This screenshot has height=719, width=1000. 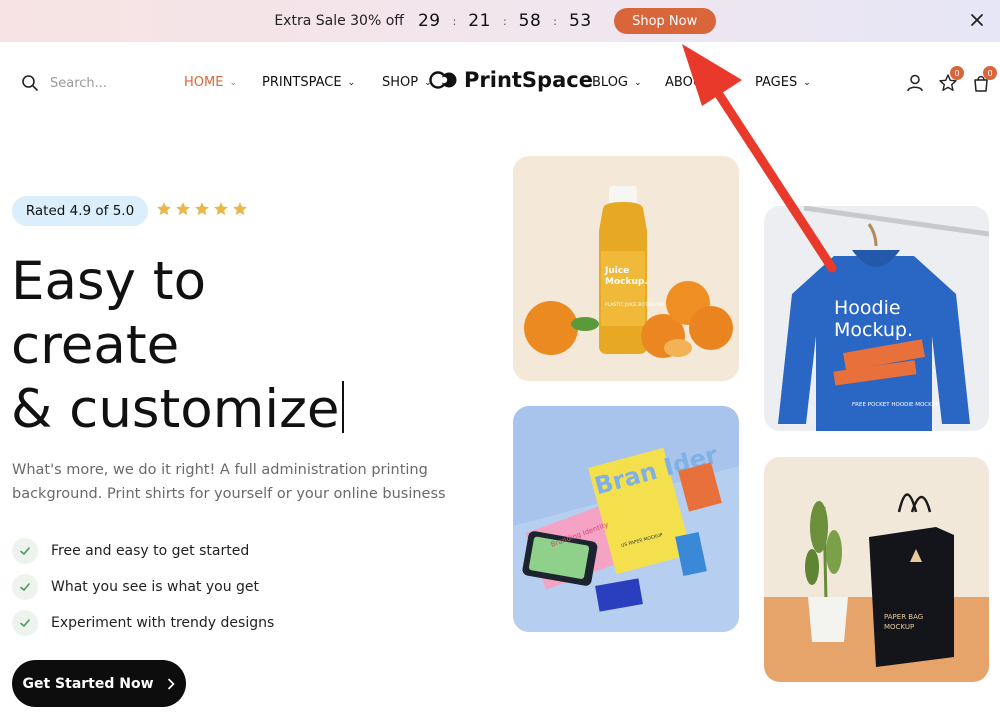 What do you see at coordinates (342, 407) in the screenshot?
I see `text-cursor` at bounding box center [342, 407].